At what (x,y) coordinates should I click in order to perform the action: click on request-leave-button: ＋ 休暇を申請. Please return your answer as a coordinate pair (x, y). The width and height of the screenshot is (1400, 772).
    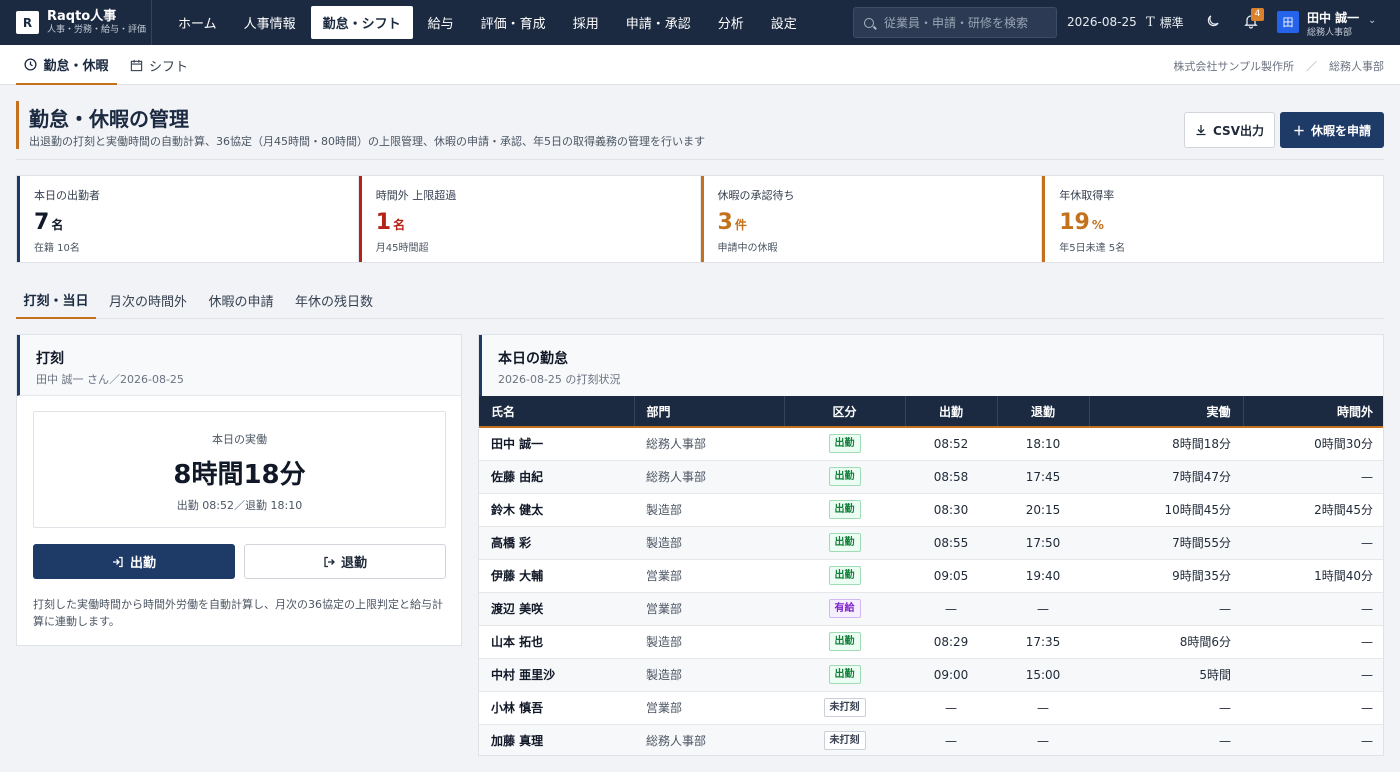
    Looking at the image, I should click on (1332, 130).